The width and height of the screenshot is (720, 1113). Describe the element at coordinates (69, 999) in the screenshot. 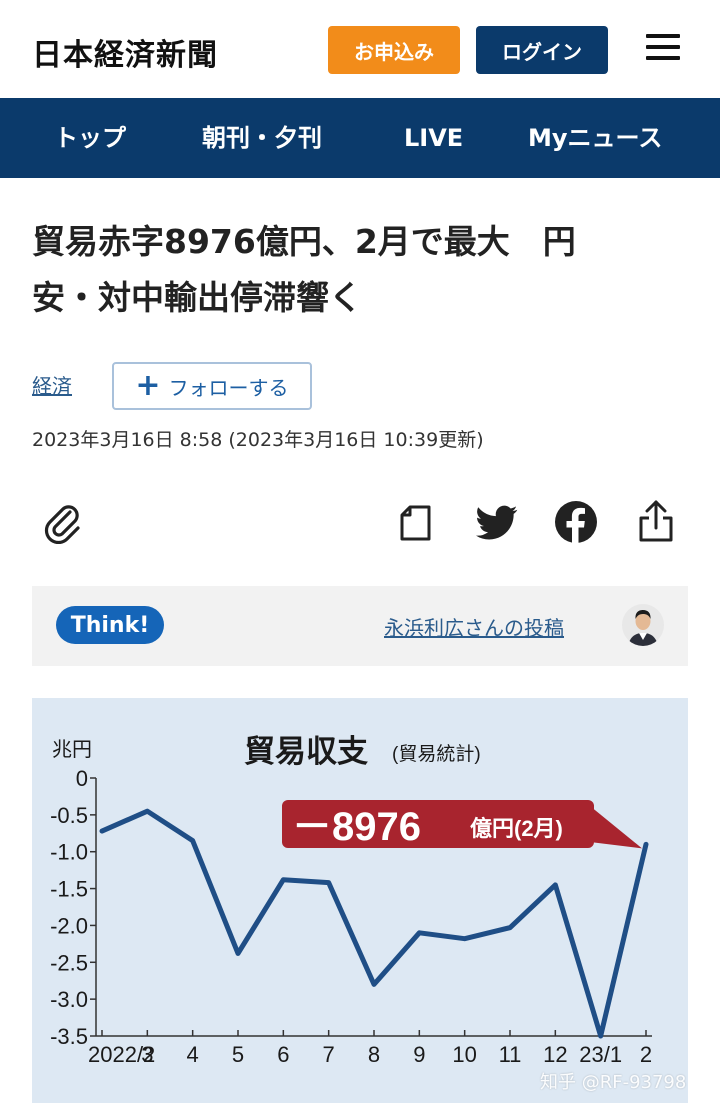

I see `y-tick-label: -3.0` at that location.